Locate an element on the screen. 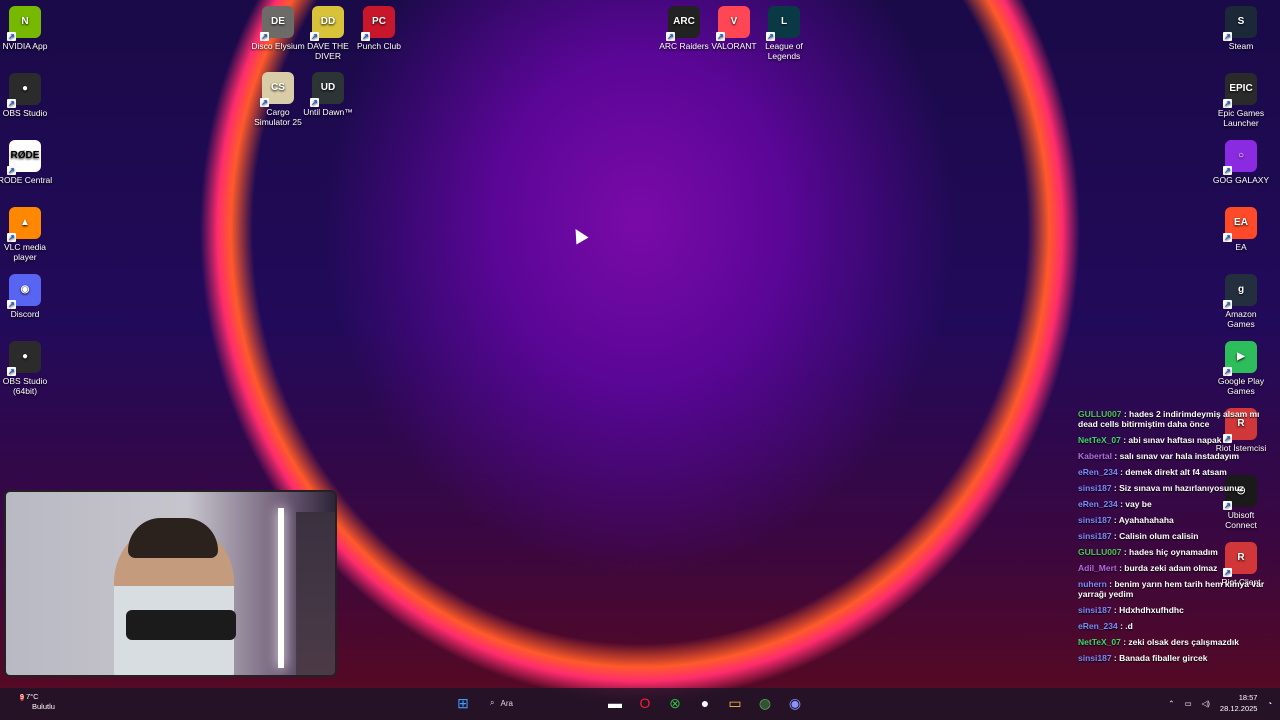  chat-text: : Calisin olum calisin is located at coordinates (1155, 536).